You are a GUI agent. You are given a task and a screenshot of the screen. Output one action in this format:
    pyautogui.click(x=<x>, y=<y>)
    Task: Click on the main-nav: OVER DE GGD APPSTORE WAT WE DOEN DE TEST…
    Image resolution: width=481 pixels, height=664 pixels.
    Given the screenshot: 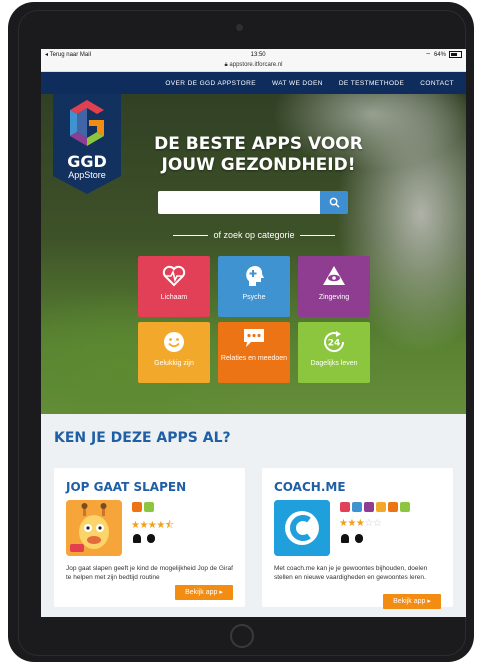 What is the action you would take?
    pyautogui.click(x=253, y=83)
    